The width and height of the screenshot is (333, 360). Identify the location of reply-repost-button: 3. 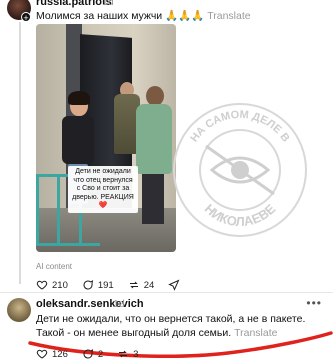
(127, 354).